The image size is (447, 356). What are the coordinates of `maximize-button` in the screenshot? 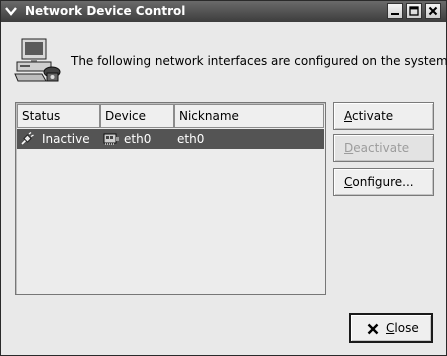 It's located at (414, 11).